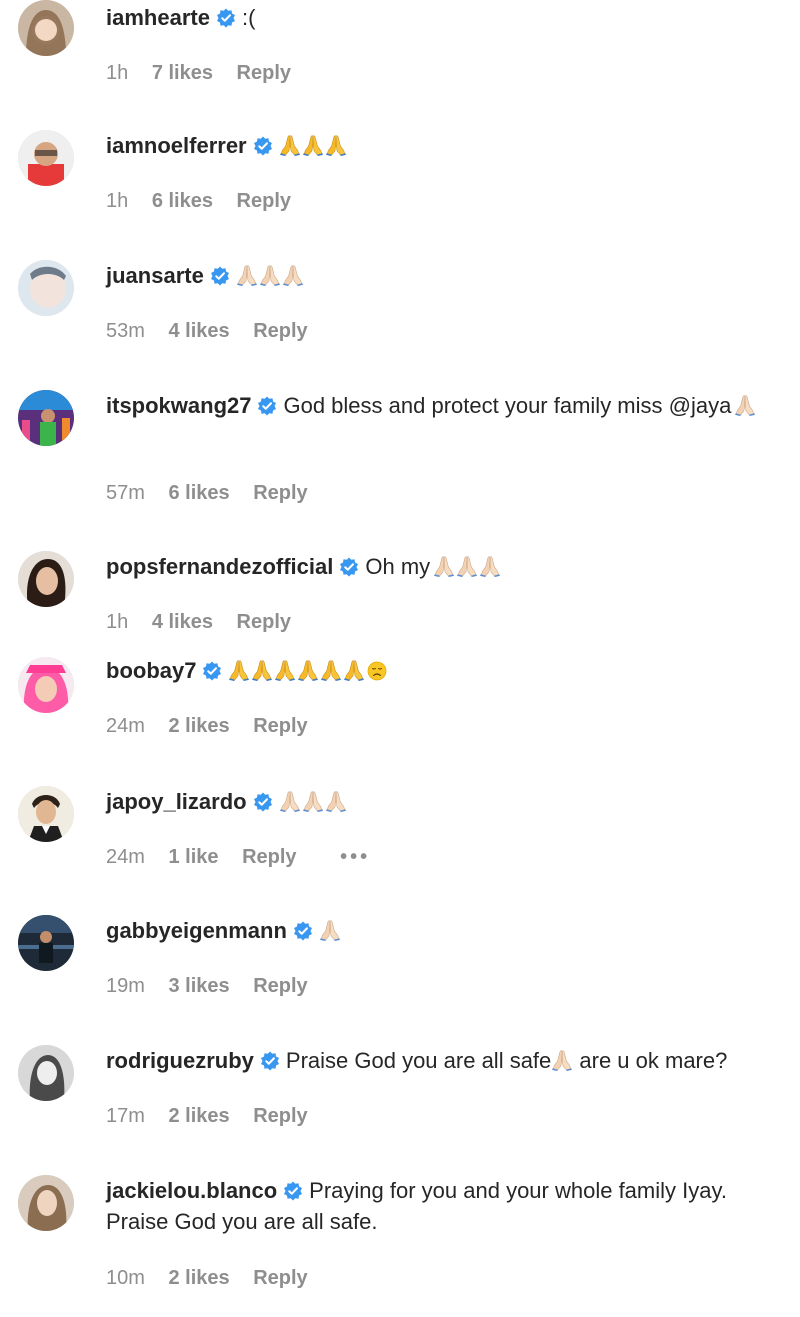 The image size is (800, 1317). Describe the element at coordinates (180, 1060) in the screenshot. I see `username-link: rodriguezruby` at that location.